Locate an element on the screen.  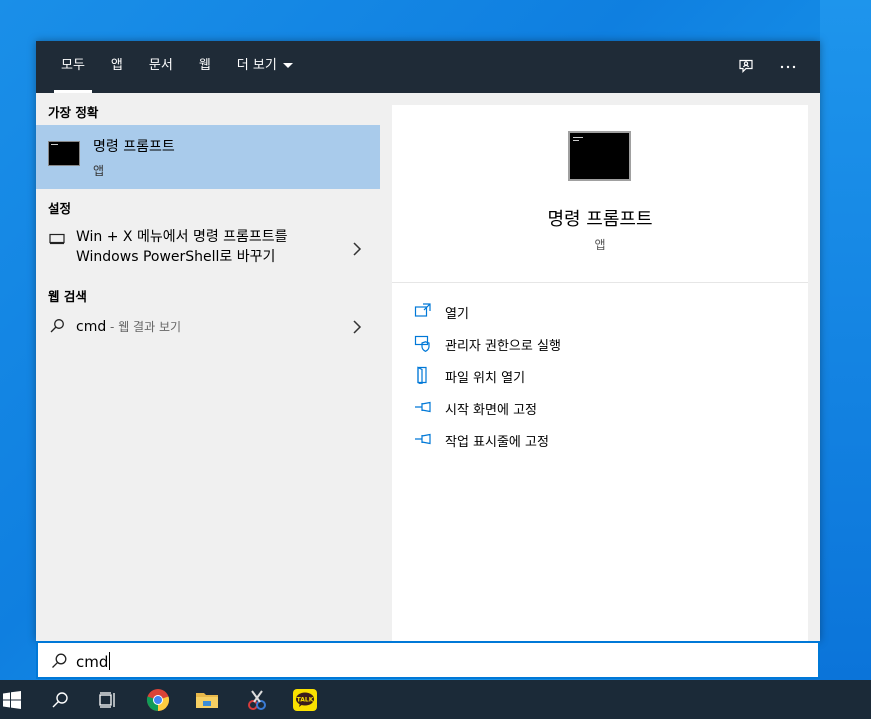
detail-app-name: 명령 프롬프트 is located at coordinates (600, 219).